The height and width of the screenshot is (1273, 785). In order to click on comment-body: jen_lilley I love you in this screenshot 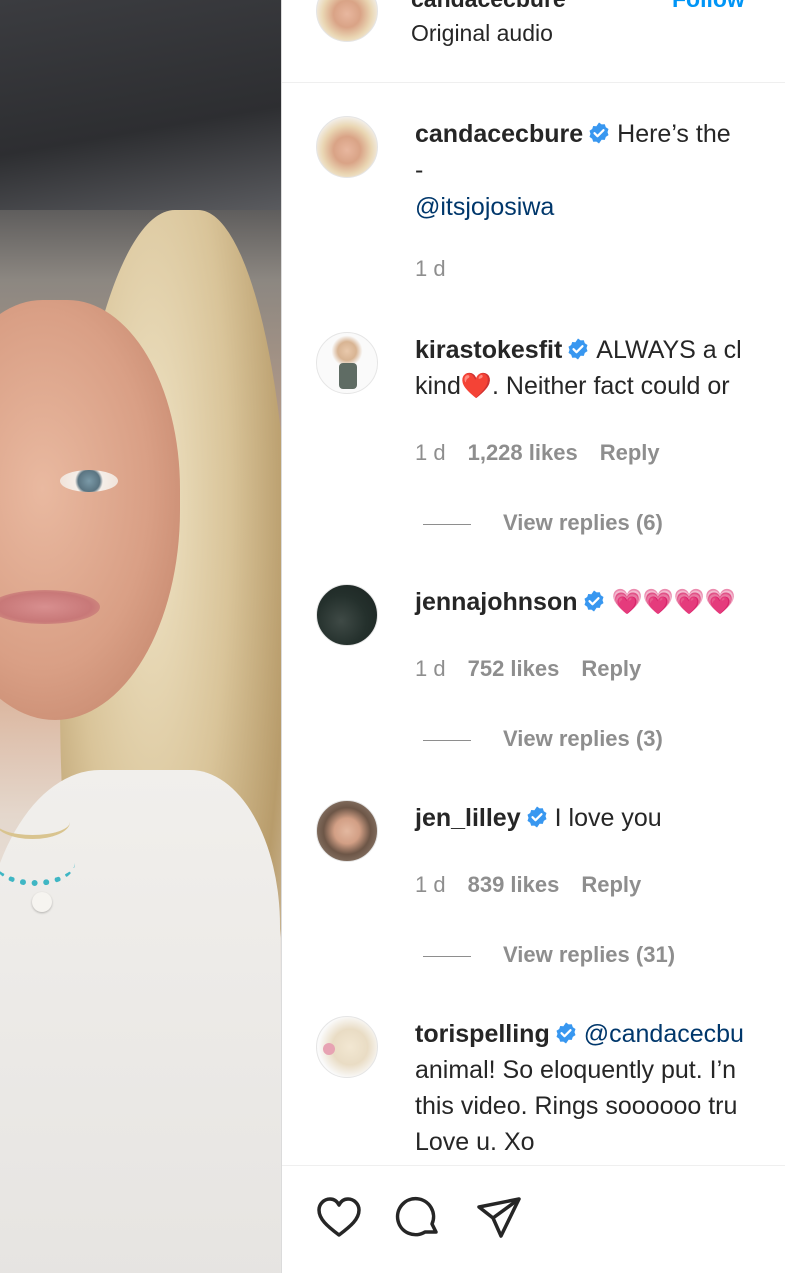, I will do `click(538, 818)`.